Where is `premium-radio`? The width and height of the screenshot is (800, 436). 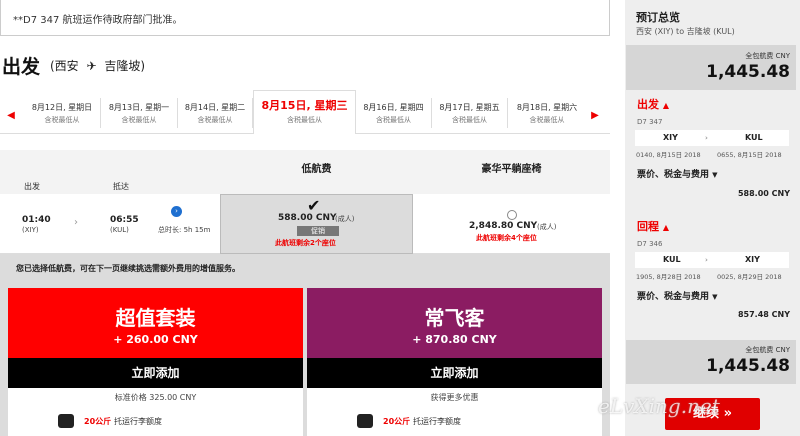 premium-radio is located at coordinates (512, 215).